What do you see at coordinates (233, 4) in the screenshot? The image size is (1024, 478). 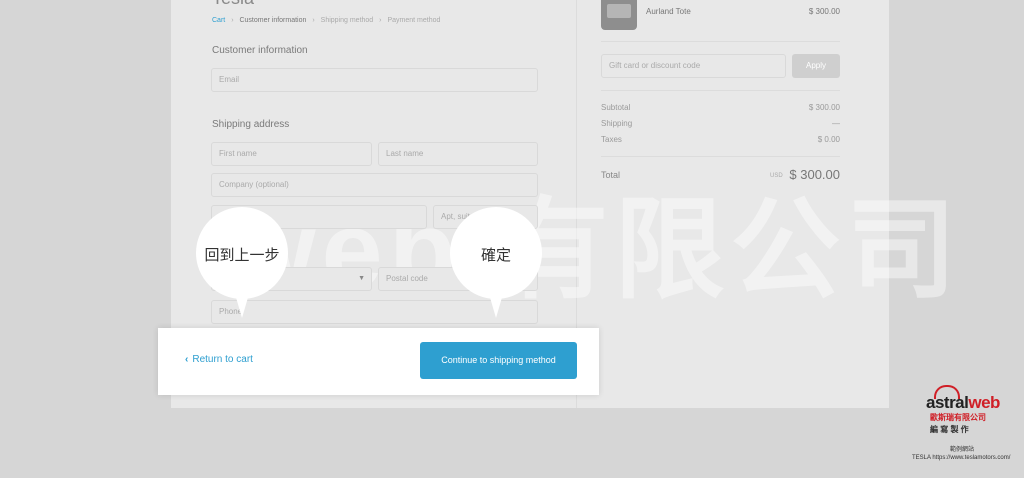 I see `store-name: Tesla` at bounding box center [233, 4].